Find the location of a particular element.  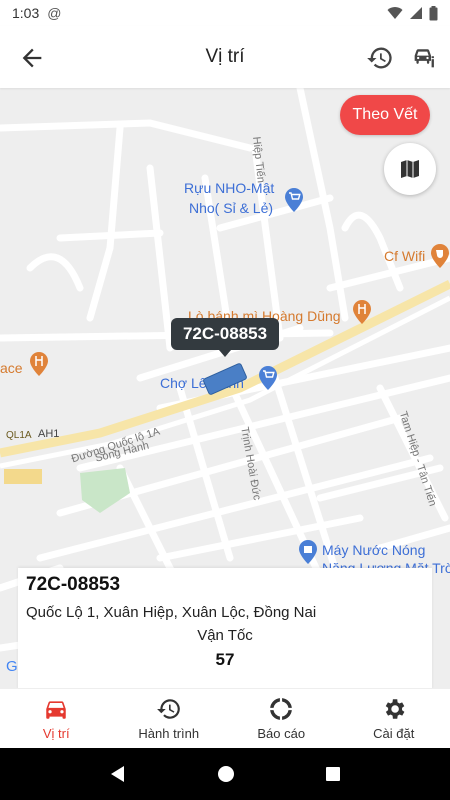

nav-item-settings: Cài đặt is located at coordinates (394, 718).